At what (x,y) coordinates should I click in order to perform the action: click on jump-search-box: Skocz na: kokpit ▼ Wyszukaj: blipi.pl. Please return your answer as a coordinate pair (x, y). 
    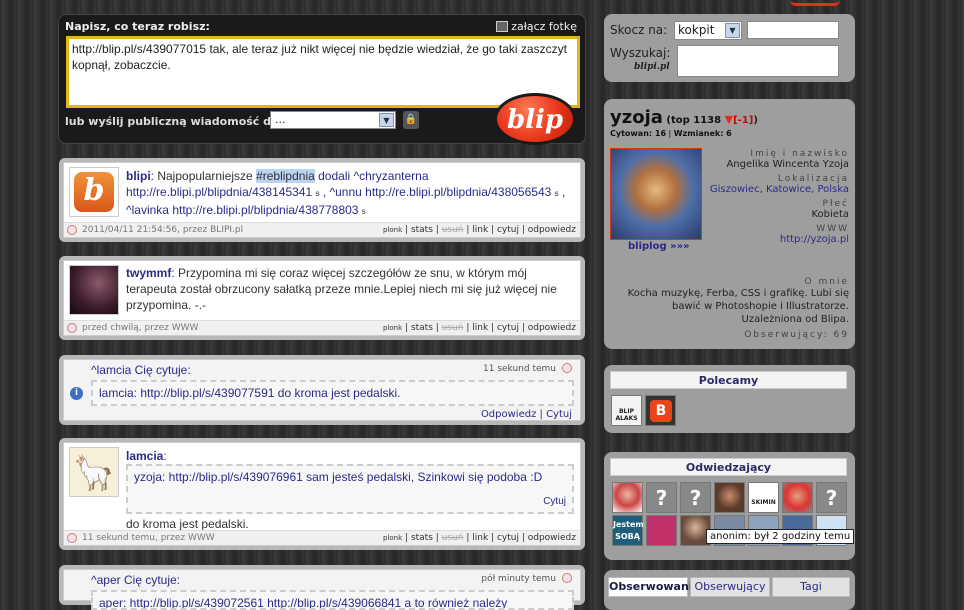
    Looking at the image, I should click on (729, 48).